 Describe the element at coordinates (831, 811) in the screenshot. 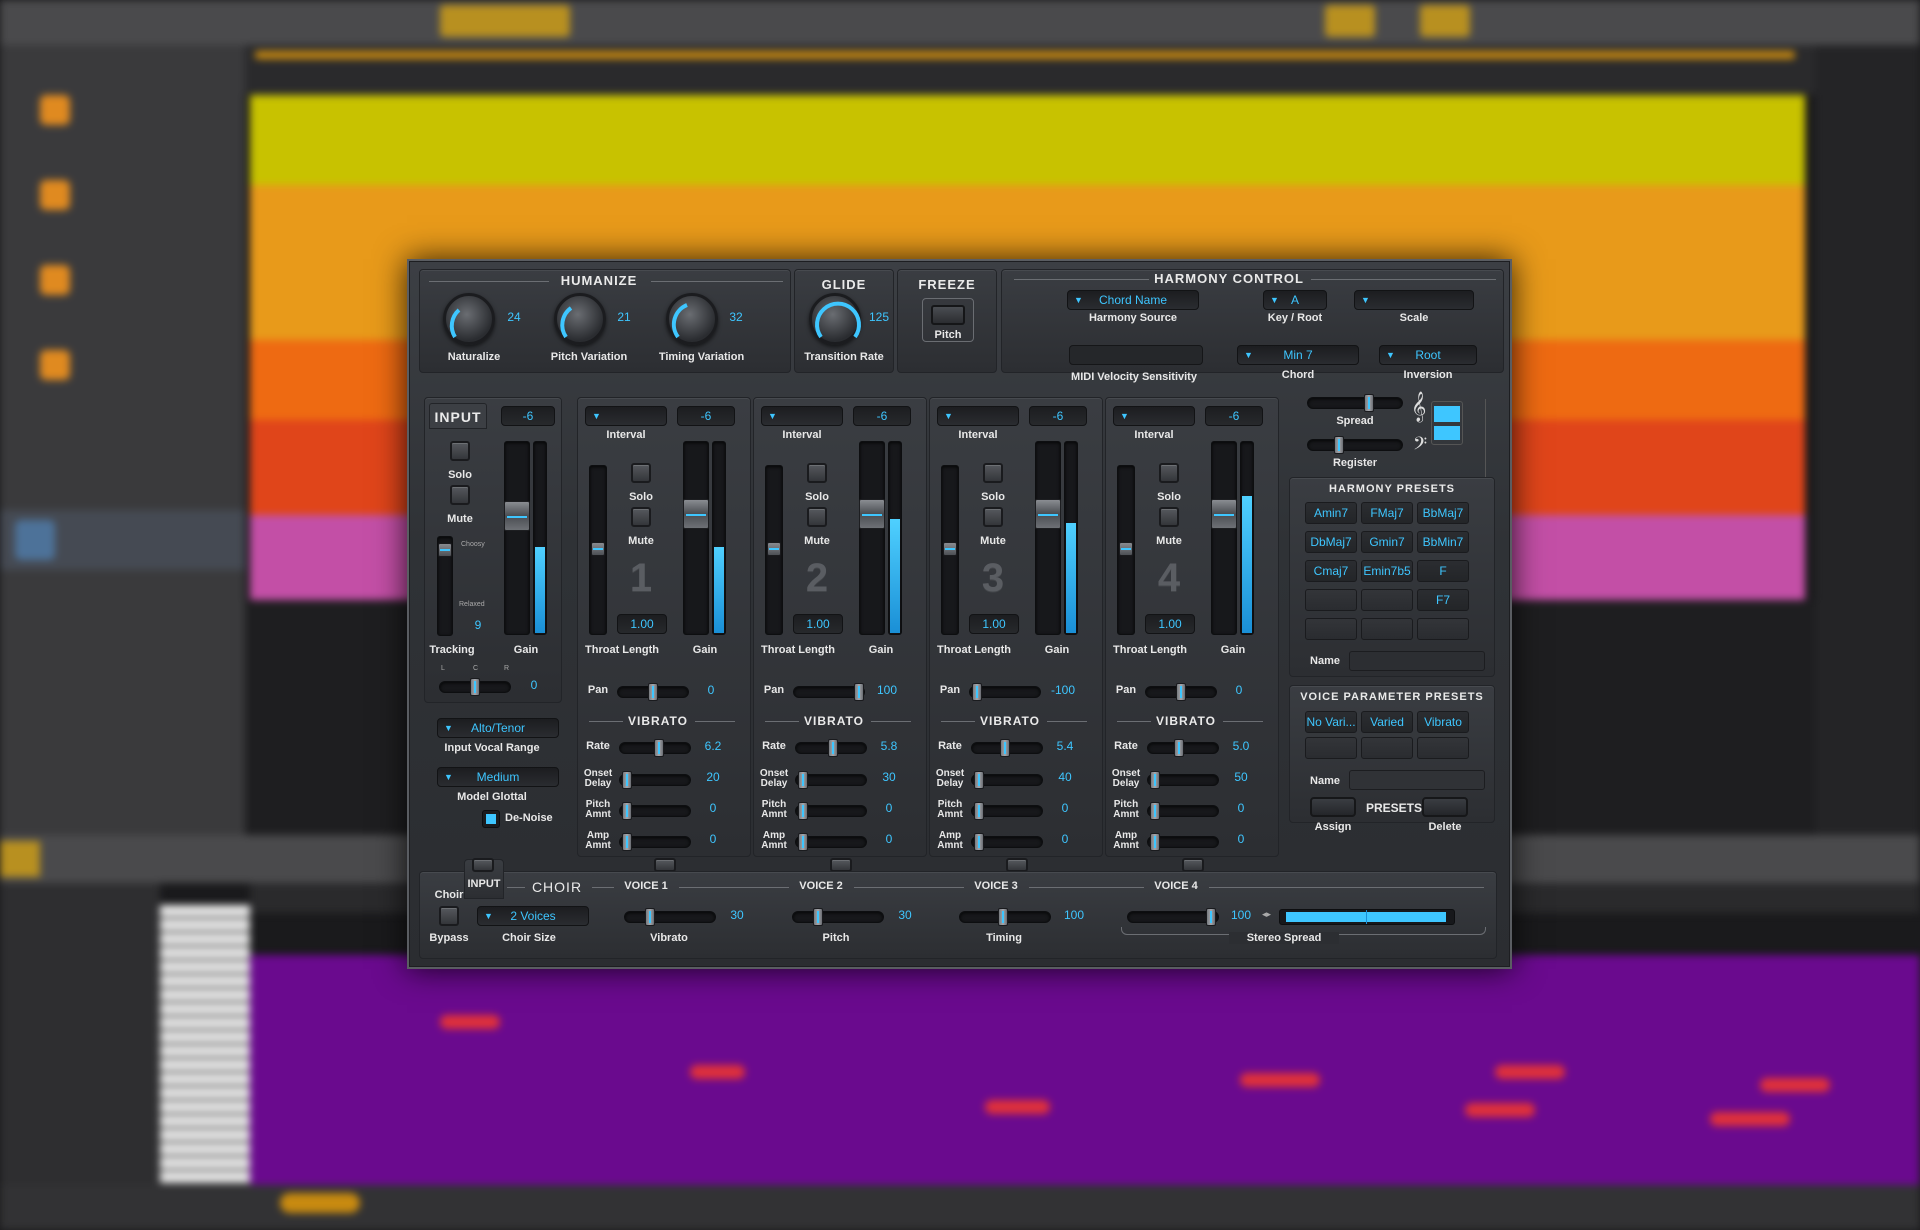

I see `voice-2-pitch-amnt-slider` at that location.